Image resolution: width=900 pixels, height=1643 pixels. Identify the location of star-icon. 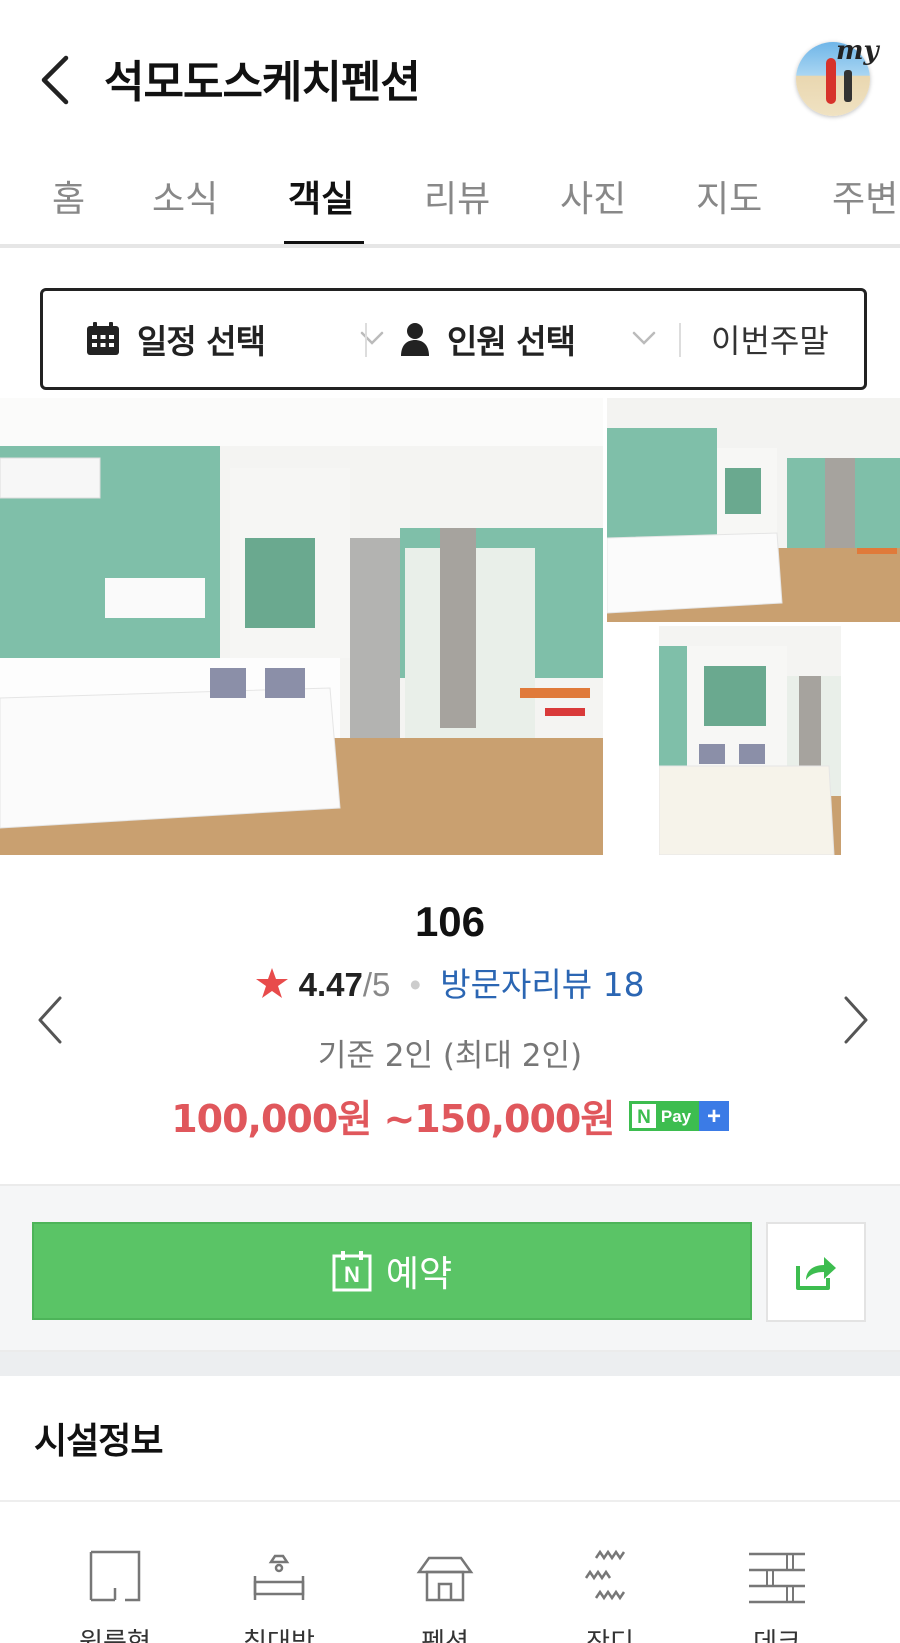
(272, 983).